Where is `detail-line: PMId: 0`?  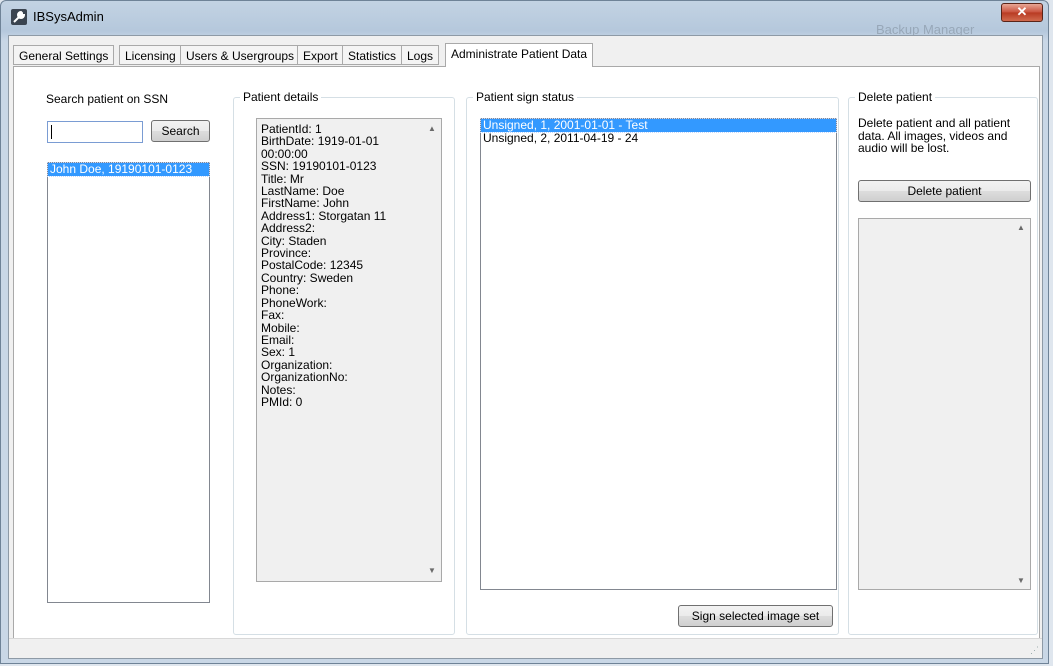
detail-line: PMId: 0 is located at coordinates (282, 401).